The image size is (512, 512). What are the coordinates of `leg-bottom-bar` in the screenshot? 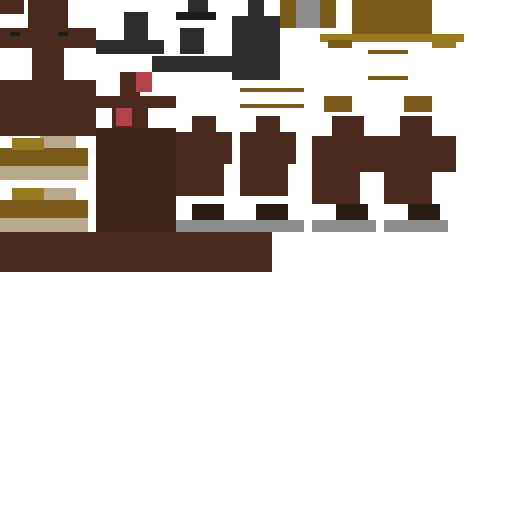 It's located at (136, 252).